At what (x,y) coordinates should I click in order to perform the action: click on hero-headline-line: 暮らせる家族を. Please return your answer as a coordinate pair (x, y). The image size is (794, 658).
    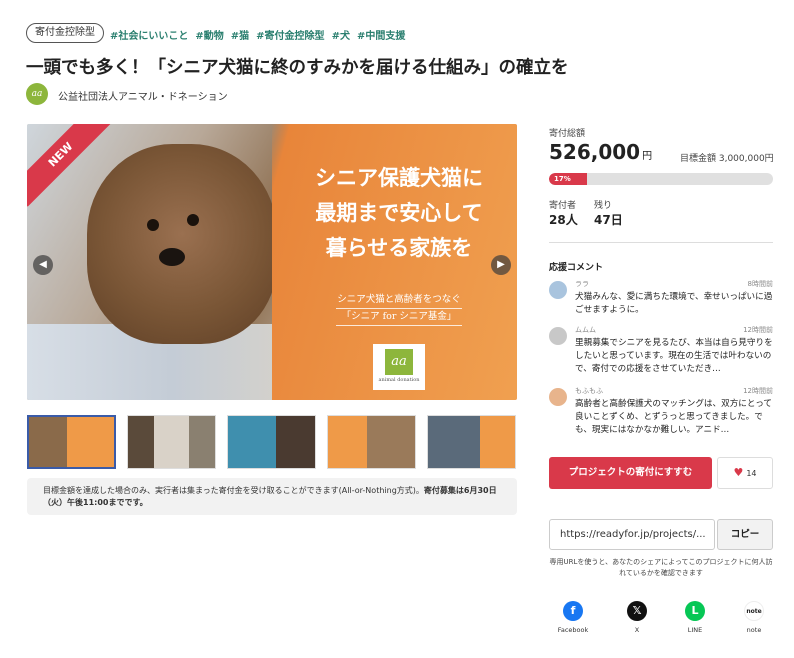
    Looking at the image, I should click on (399, 247).